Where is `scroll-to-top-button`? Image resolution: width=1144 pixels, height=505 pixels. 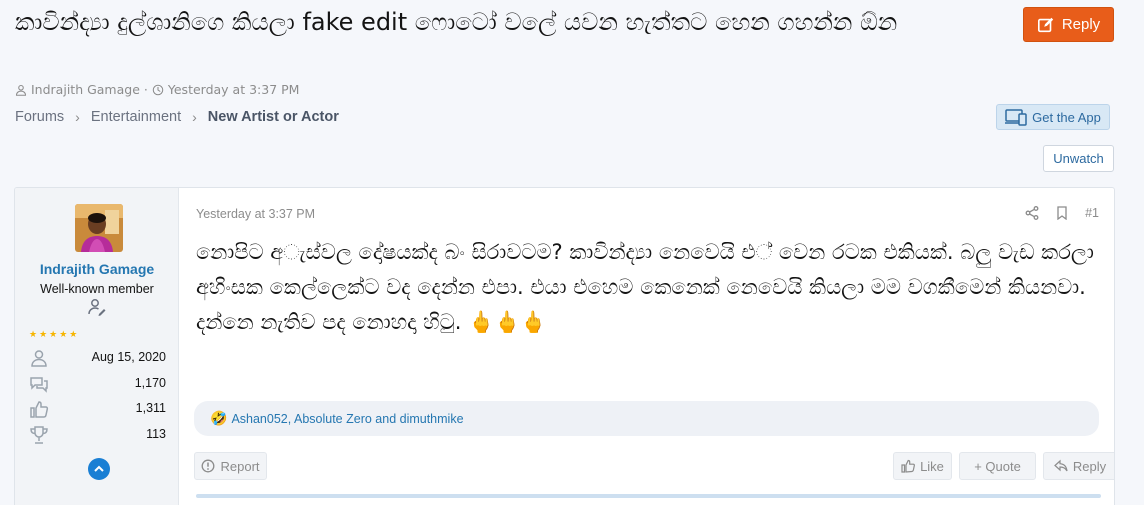 scroll-to-top-button is located at coordinates (99, 469).